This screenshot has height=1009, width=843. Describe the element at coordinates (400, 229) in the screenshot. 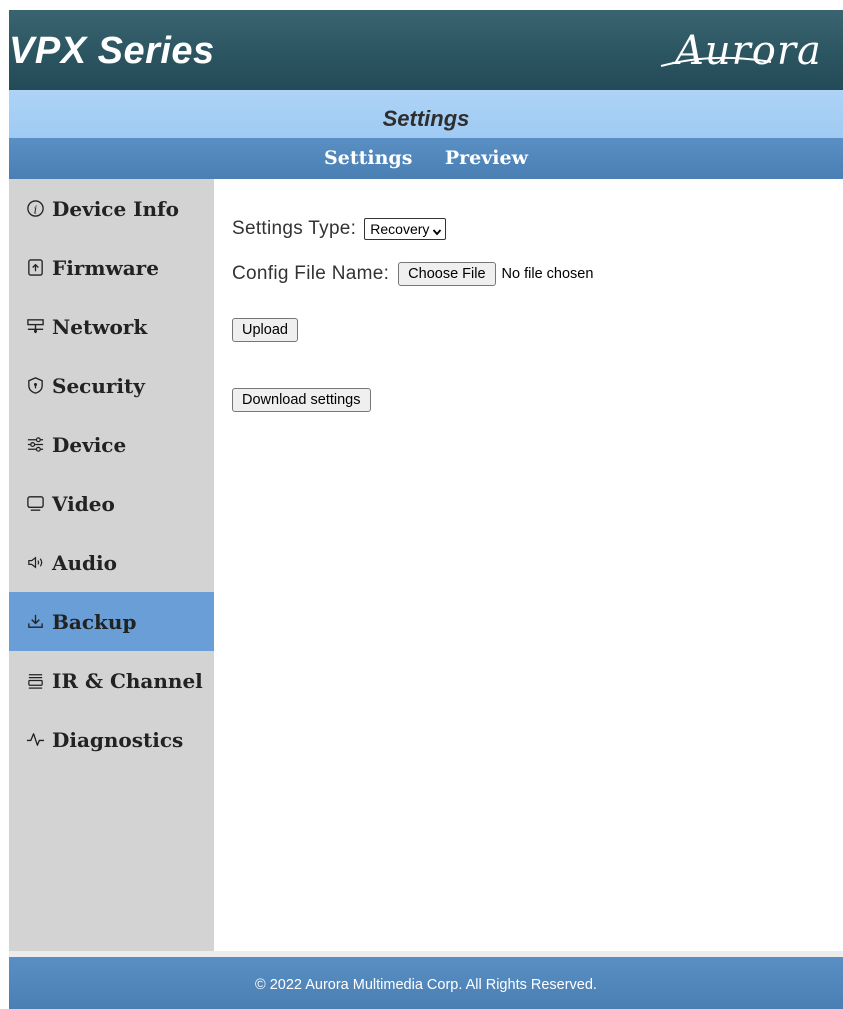

I see `settings-type-value: Recovery` at that location.